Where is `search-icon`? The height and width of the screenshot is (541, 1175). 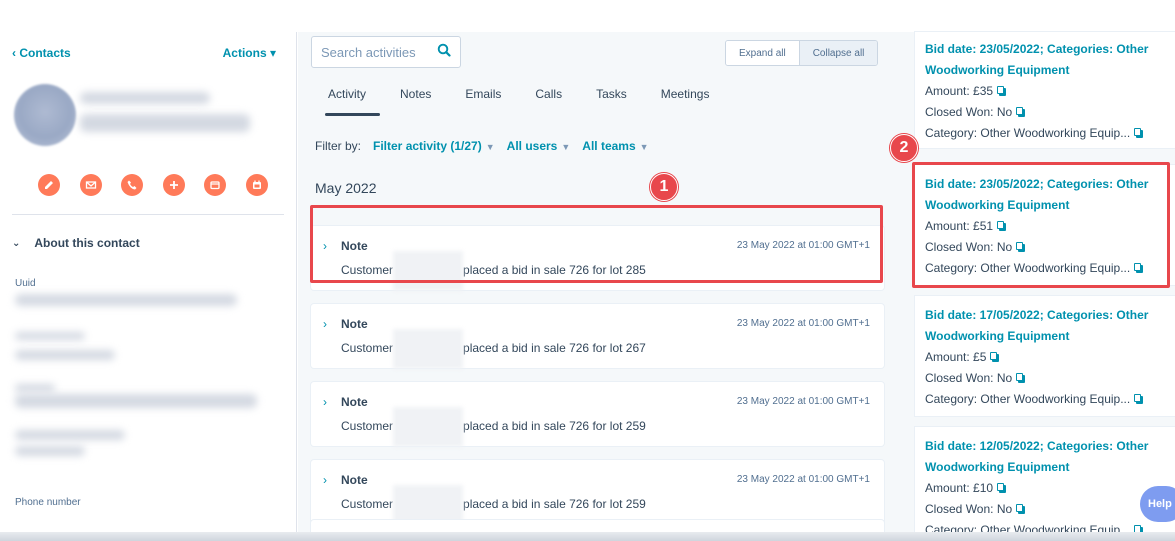
search-icon is located at coordinates (444, 52).